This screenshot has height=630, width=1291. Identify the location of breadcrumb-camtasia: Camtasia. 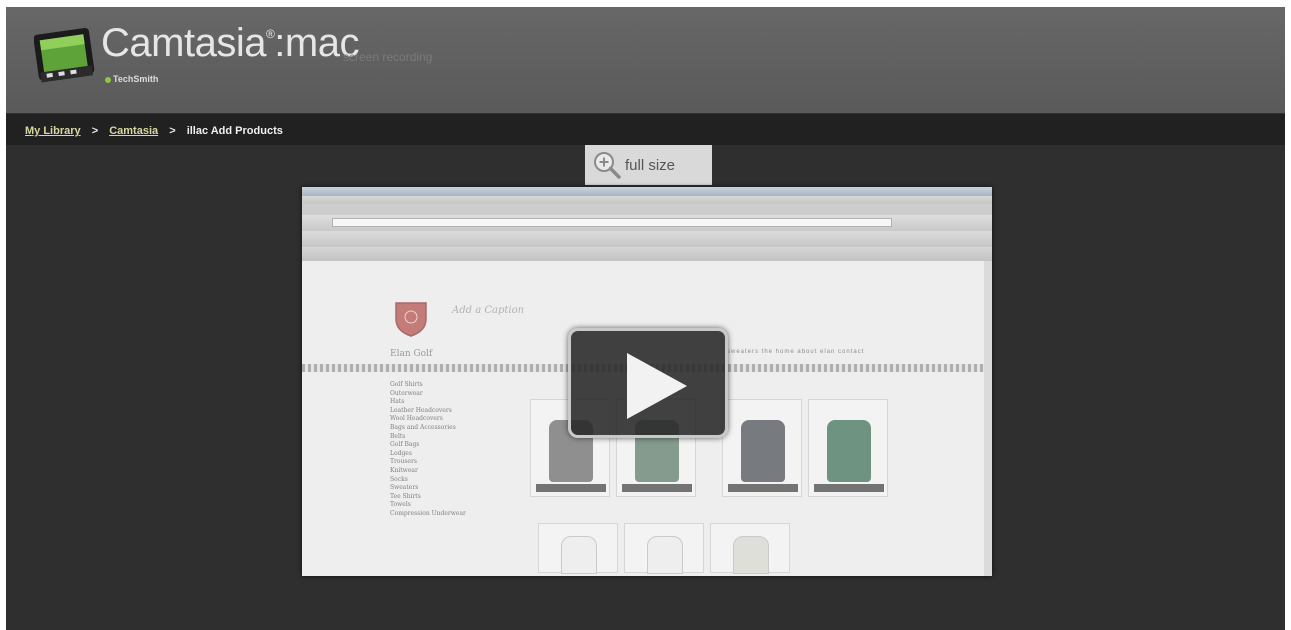
(133, 131).